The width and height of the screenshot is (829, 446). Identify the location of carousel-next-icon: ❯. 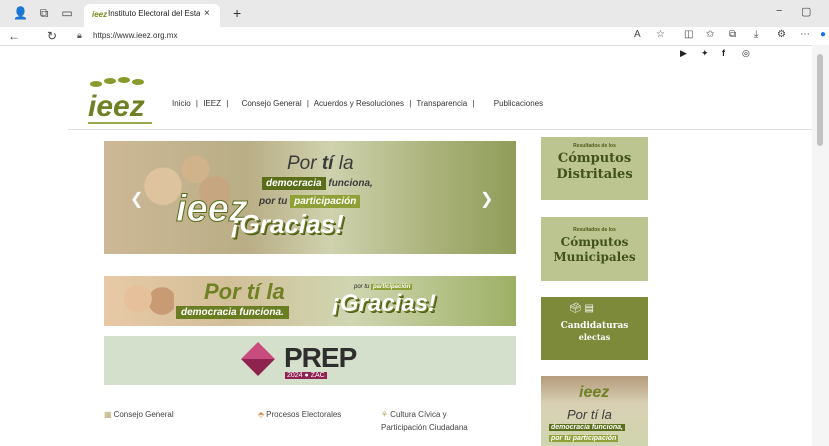
(486, 199).